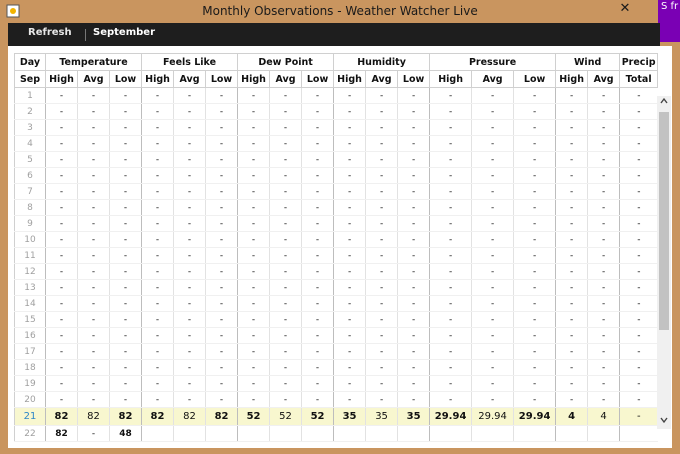 The image size is (680, 454). What do you see at coordinates (50, 32) in the screenshot?
I see `refresh-button: Refresh` at bounding box center [50, 32].